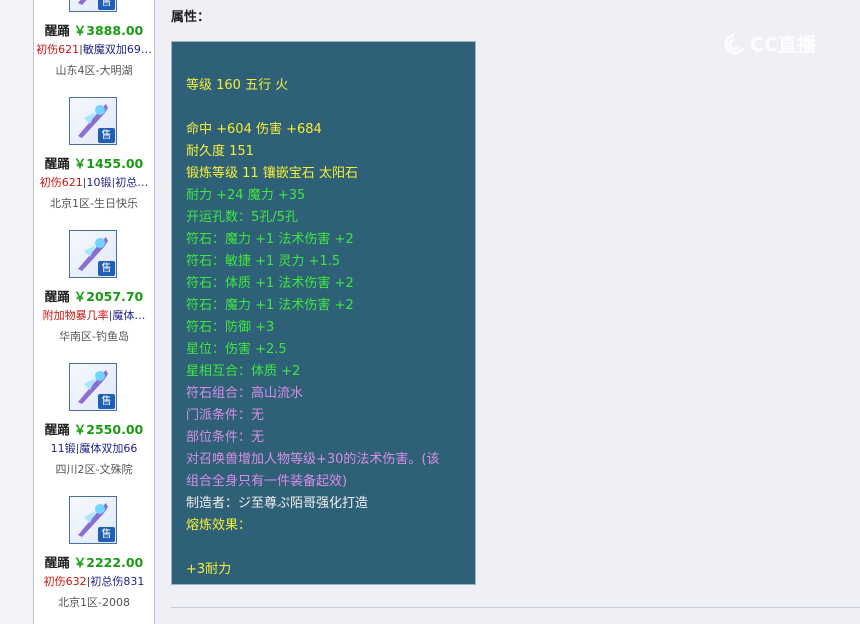 The image size is (860, 624). I want to click on item-attributes: 11锻|魔体双加66, so click(94, 448).